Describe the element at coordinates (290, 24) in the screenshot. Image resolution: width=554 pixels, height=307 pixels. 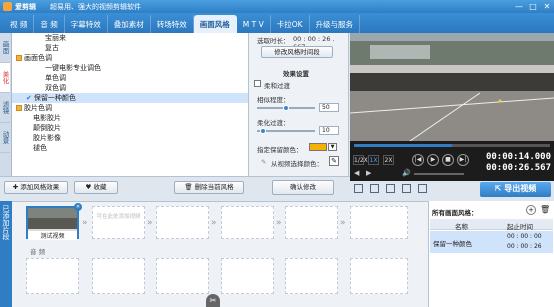
I see `tab-7: 卡拉OK` at that location.